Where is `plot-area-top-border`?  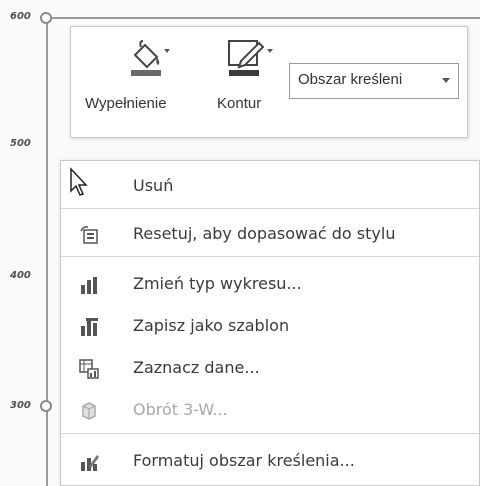 plot-area-top-border is located at coordinates (266, 18).